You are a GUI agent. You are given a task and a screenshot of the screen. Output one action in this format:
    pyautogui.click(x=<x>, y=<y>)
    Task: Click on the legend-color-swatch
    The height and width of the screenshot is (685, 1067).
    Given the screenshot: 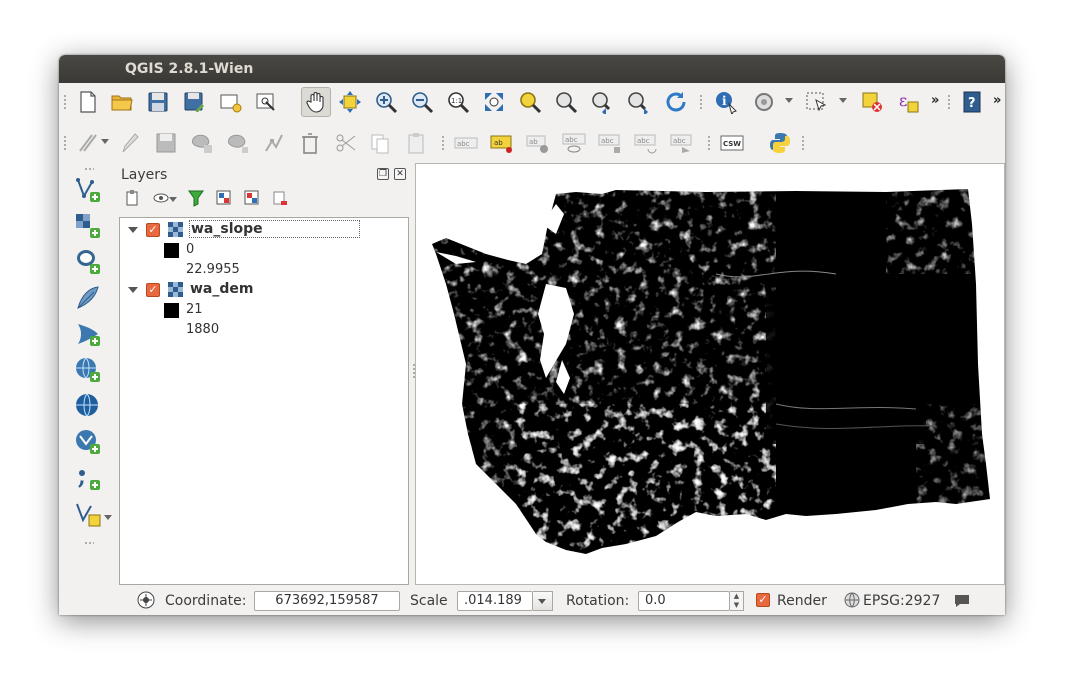 What is the action you would take?
    pyautogui.click(x=171, y=310)
    